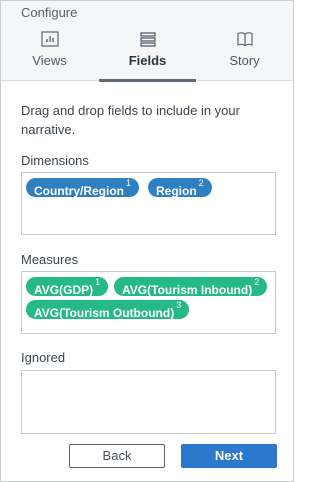  What do you see at coordinates (179, 305) in the screenshot?
I see `field-pill-badge: 3` at bounding box center [179, 305].